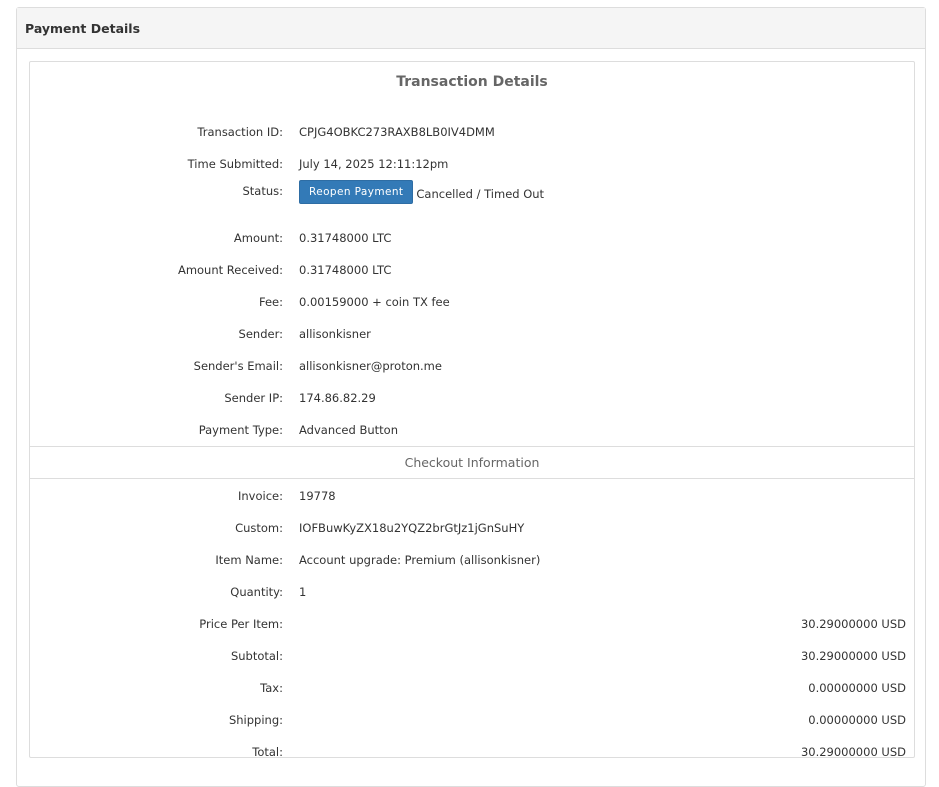 The width and height of the screenshot is (939, 787). Describe the element at coordinates (345, 270) in the screenshot. I see `value-amount-received: 0.31748000 LTC` at that location.